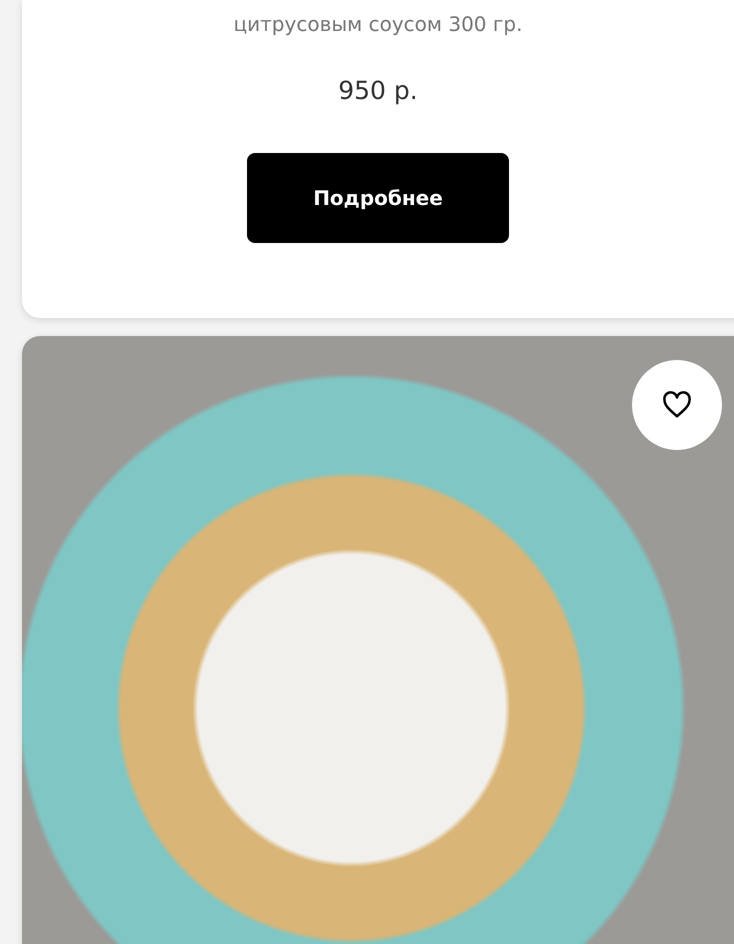 The height and width of the screenshot is (944, 734). What do you see at coordinates (378, 198) in the screenshot?
I see `details-button: Подробнее` at bounding box center [378, 198].